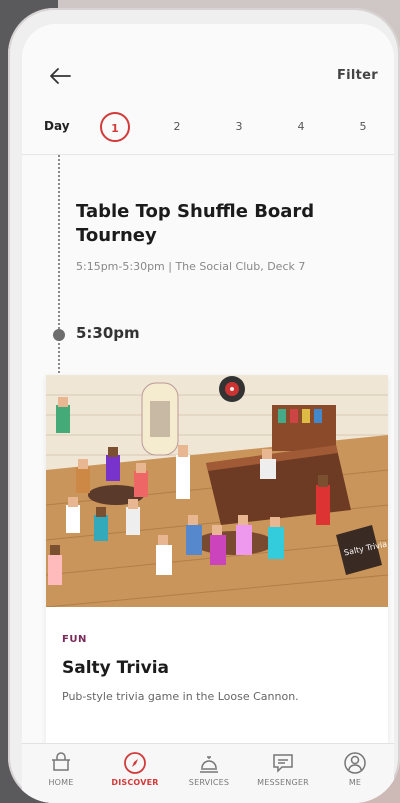  Describe the element at coordinates (59, 335) in the screenshot. I see `timeline-dot` at that location.